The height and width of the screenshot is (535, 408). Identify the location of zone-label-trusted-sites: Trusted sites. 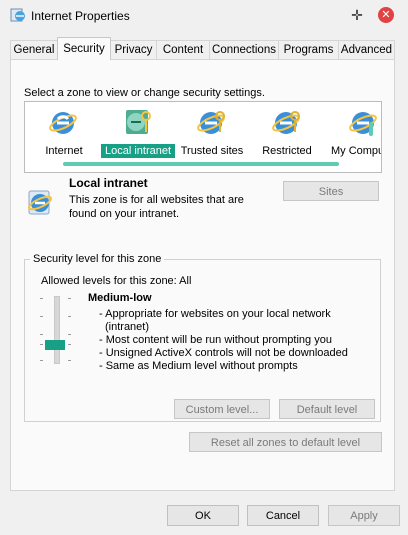
(212, 151).